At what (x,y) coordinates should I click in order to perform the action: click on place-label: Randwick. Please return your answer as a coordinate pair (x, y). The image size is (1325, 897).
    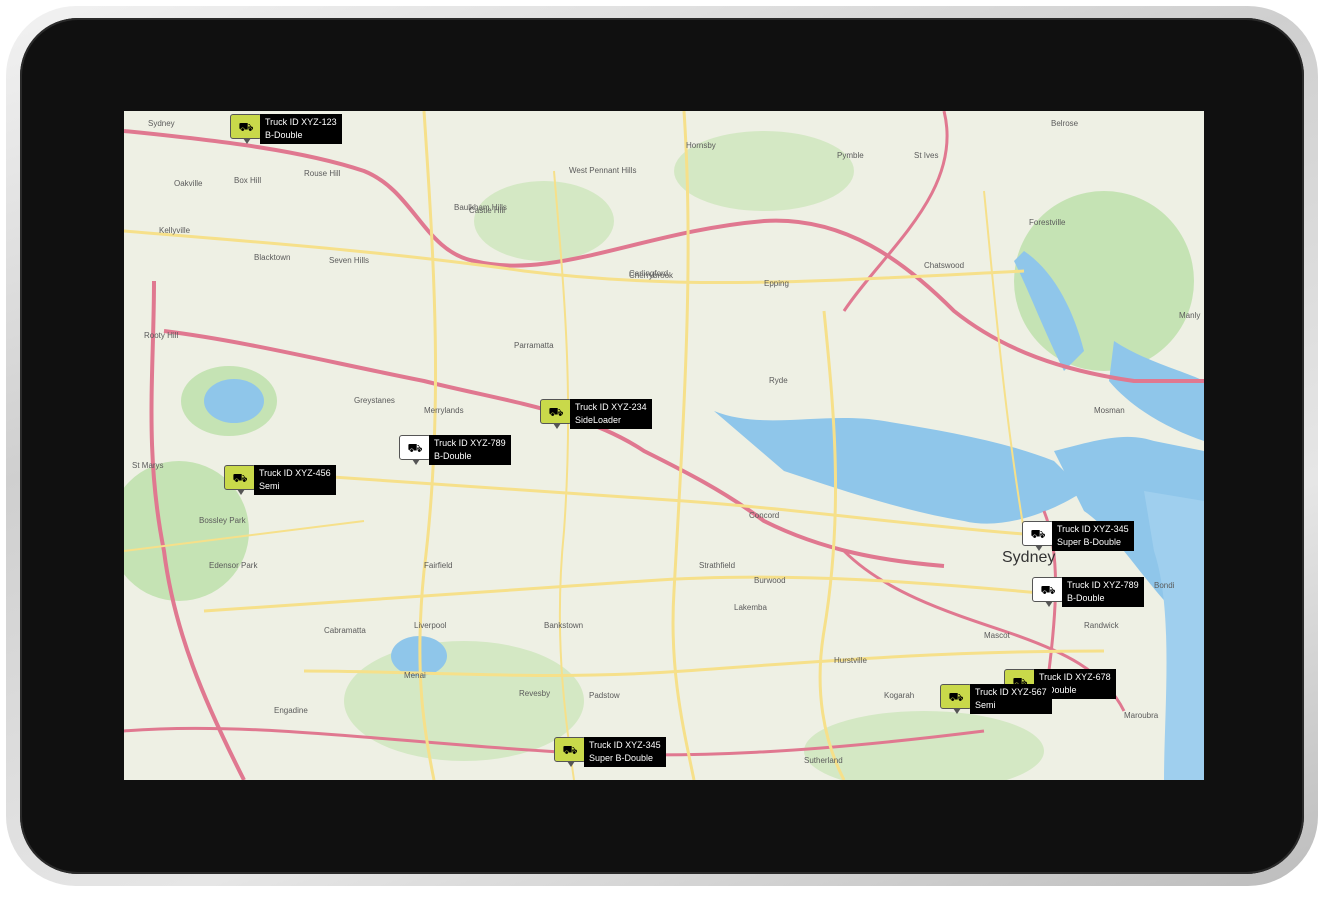
    Looking at the image, I should click on (1101, 625).